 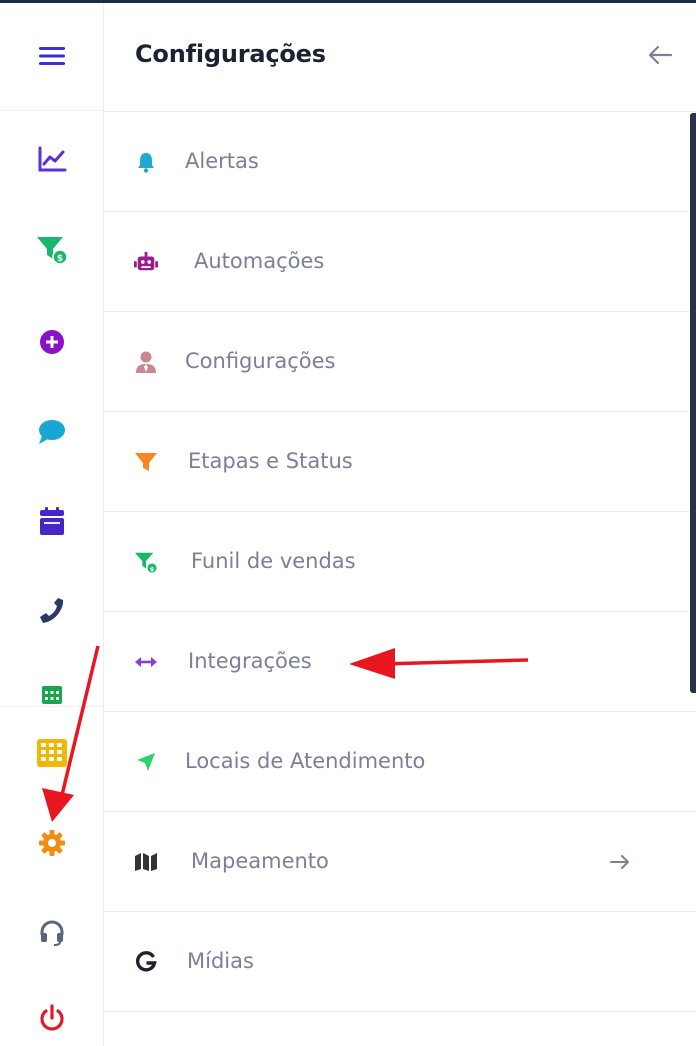 What do you see at coordinates (146, 762) in the screenshot?
I see `location-arrow-icon` at bounding box center [146, 762].